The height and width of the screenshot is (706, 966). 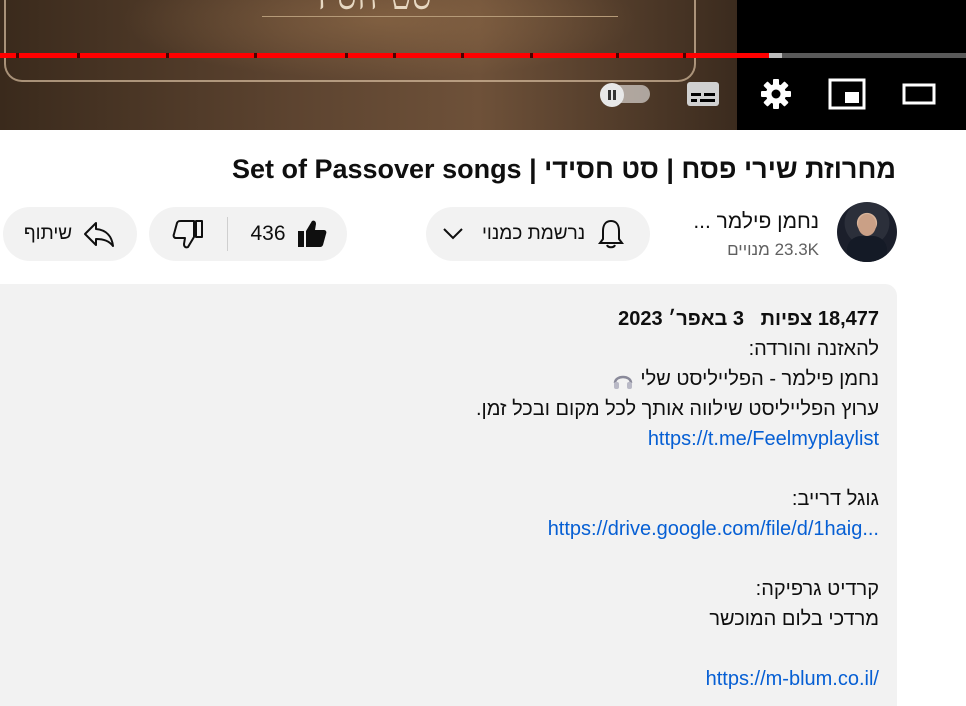 What do you see at coordinates (440, 16) in the screenshot?
I see `overlay-underline` at bounding box center [440, 16].